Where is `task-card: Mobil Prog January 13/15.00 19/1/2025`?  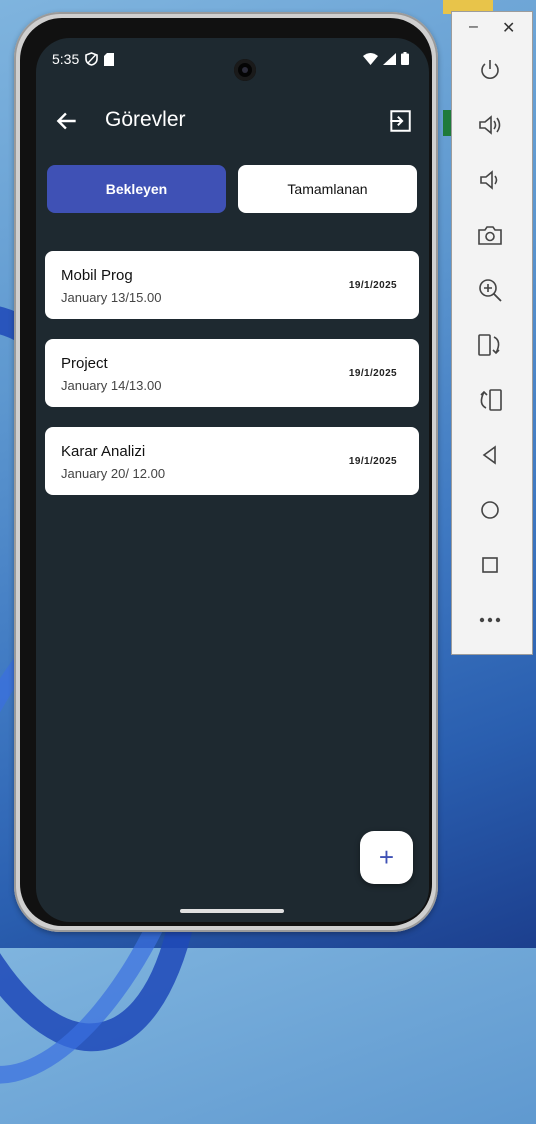 task-card: Mobil Prog January 13/15.00 19/1/2025 is located at coordinates (232, 285).